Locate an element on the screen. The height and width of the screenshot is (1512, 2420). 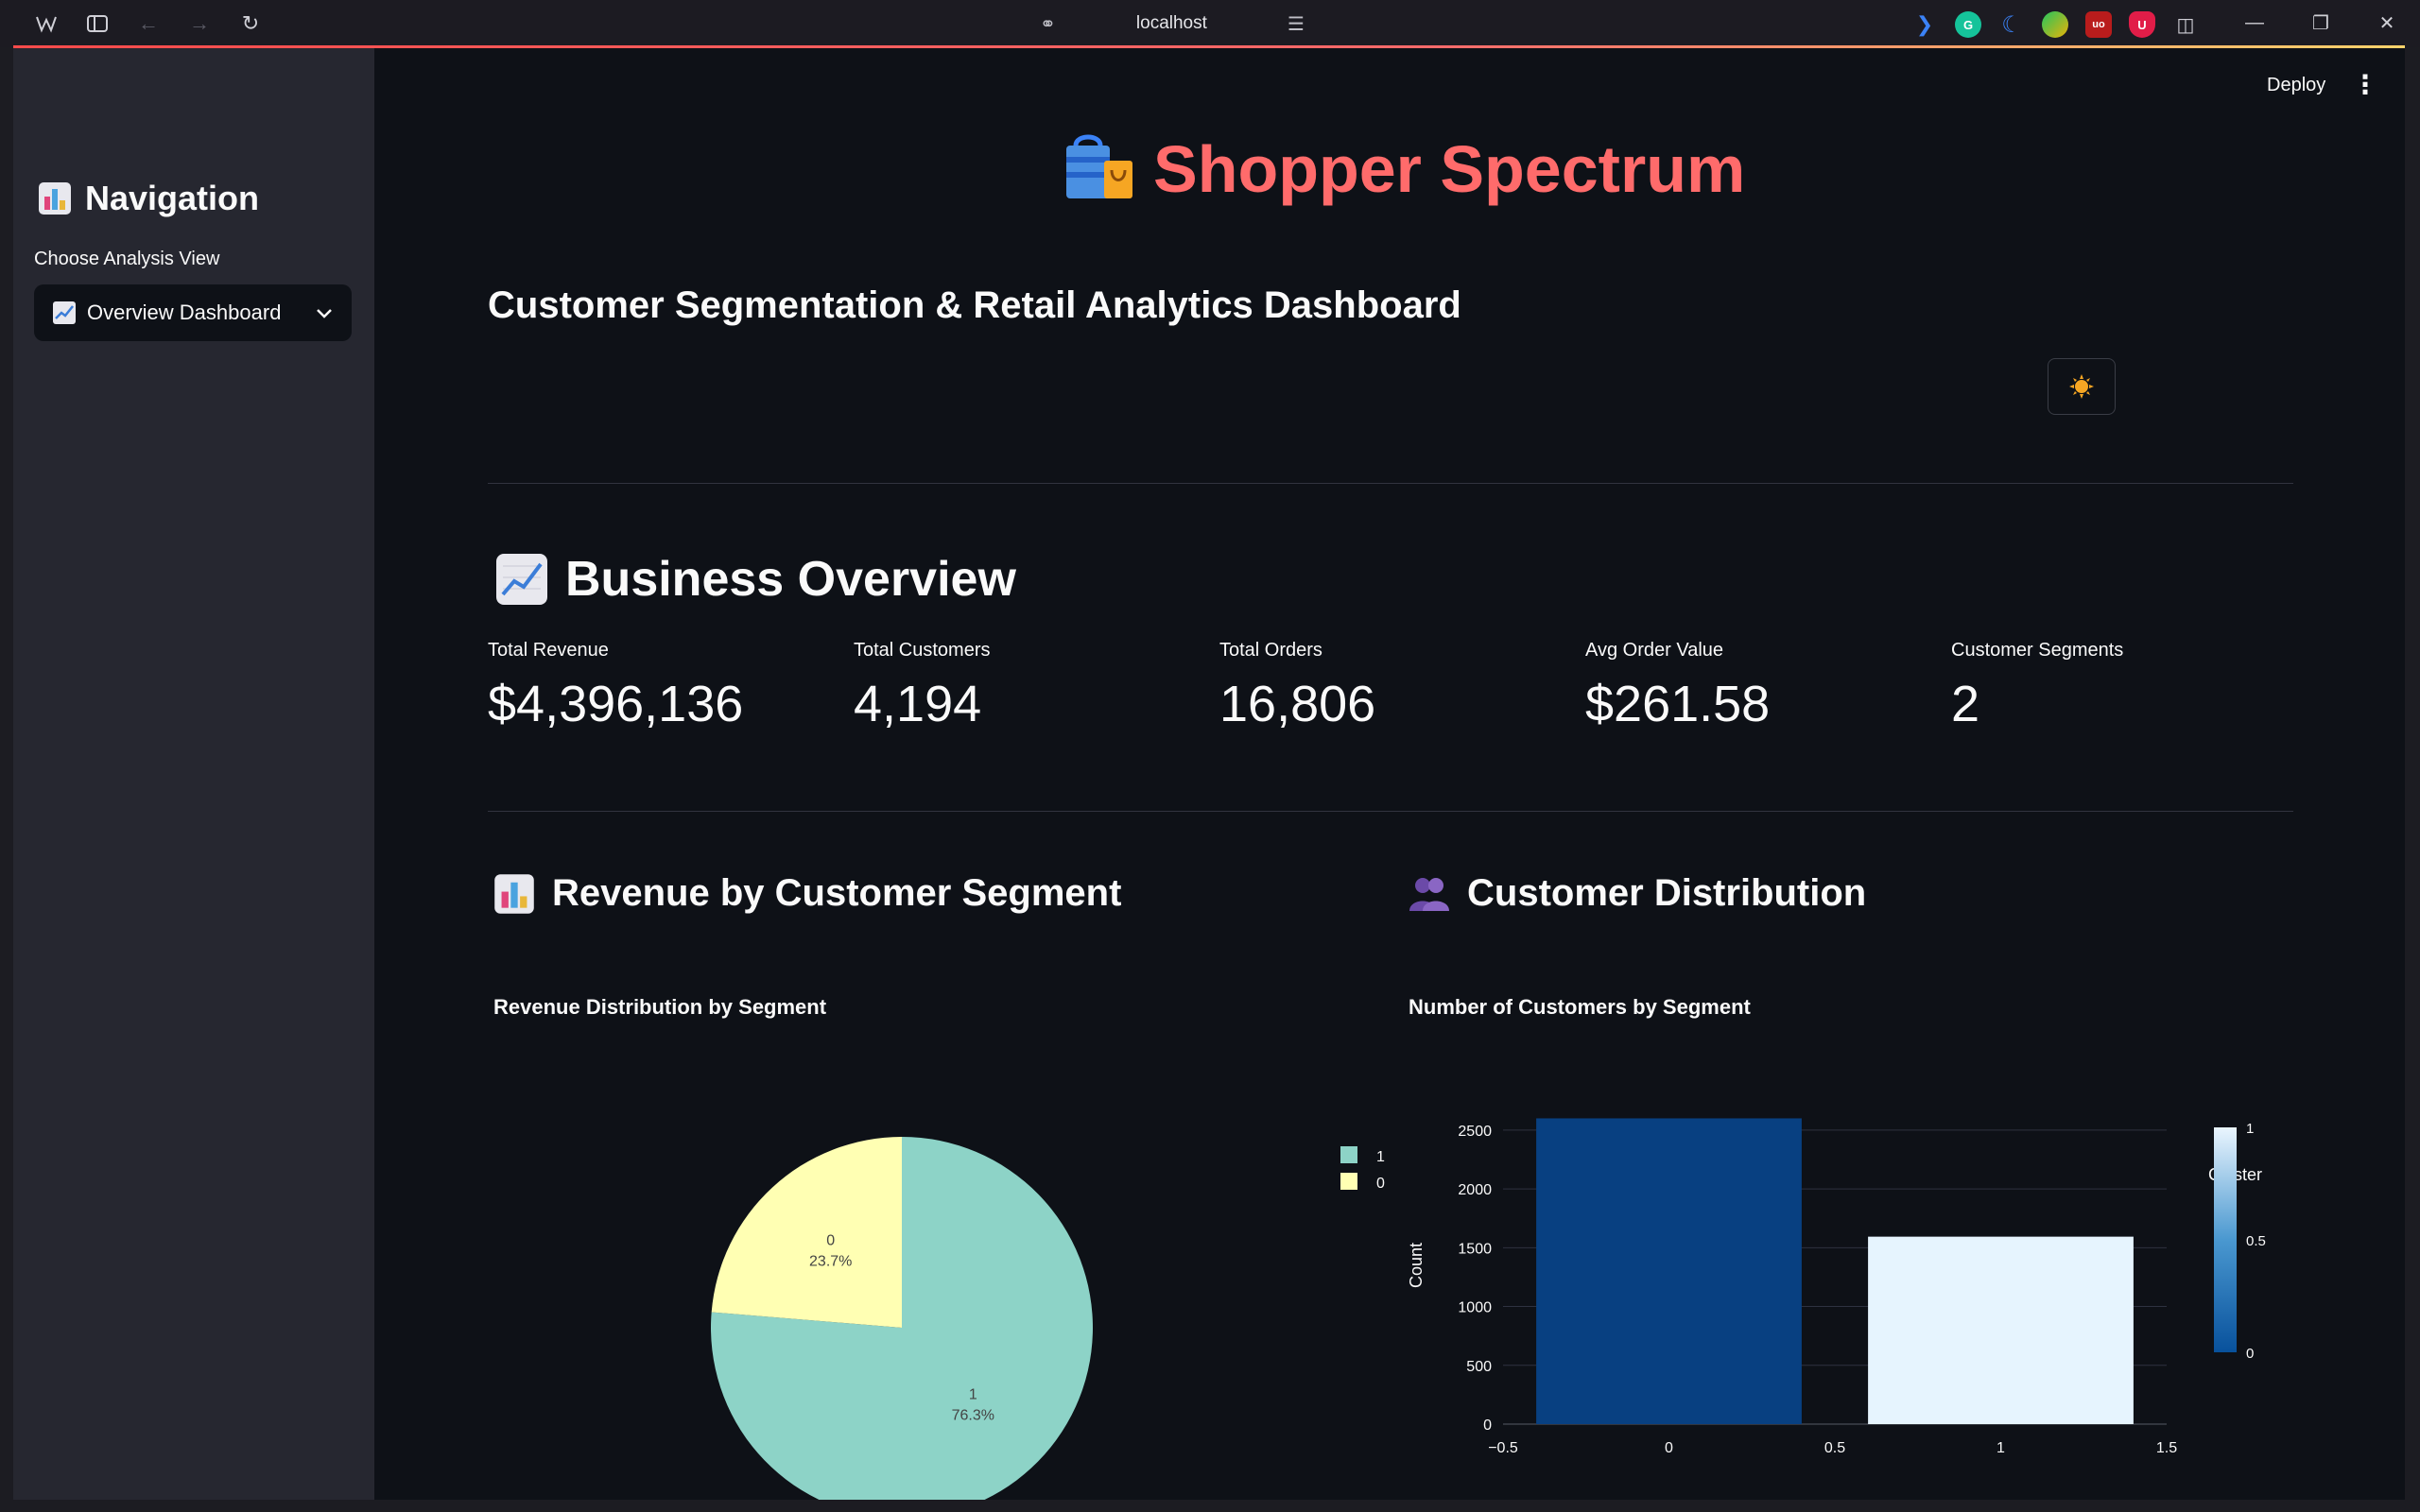
y-tick-label: 500 is located at coordinates (1479, 1367).